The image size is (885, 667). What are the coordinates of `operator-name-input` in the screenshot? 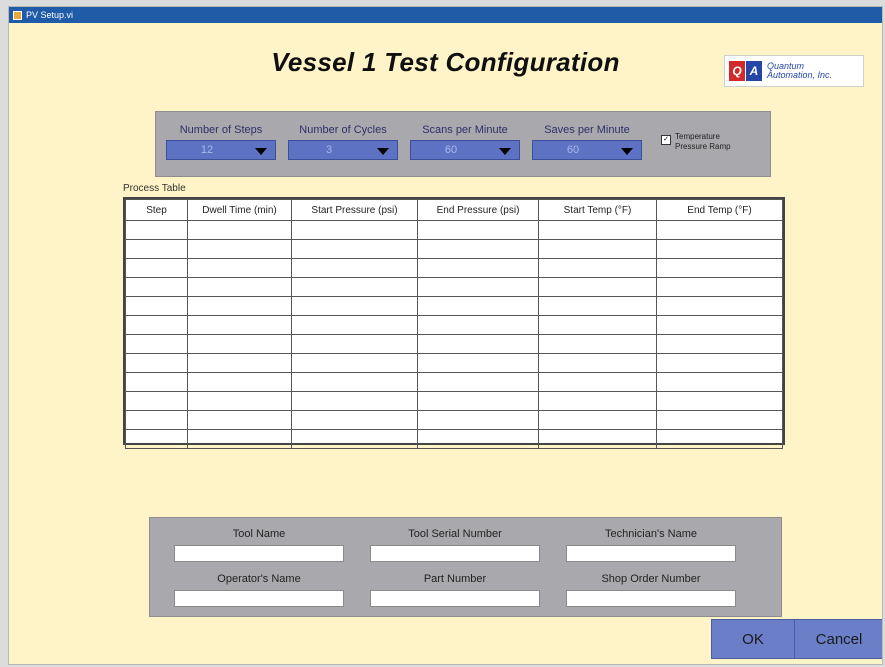 It's located at (259, 598).